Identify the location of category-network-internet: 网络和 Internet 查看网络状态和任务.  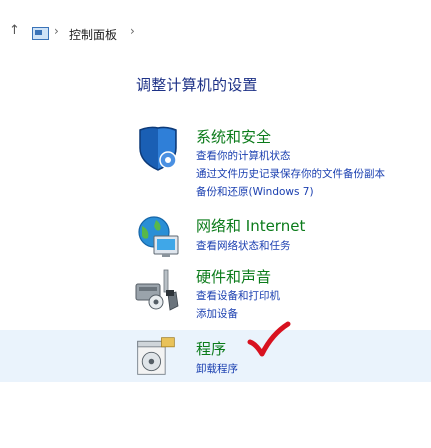
(215, 235).